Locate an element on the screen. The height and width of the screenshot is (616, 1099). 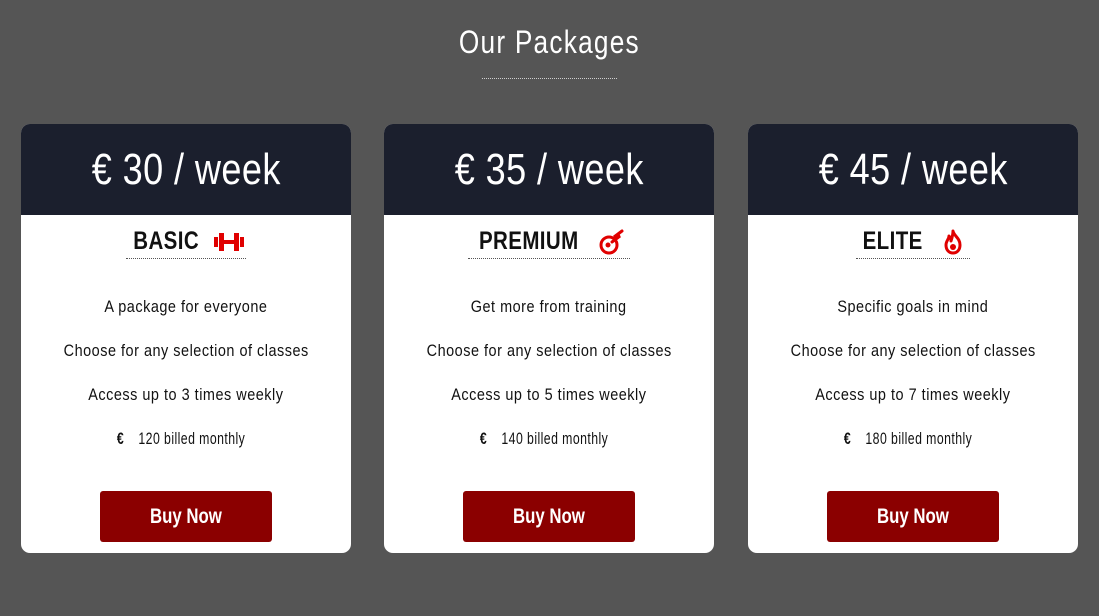
plan-title-row: BASIC is located at coordinates (186, 244).